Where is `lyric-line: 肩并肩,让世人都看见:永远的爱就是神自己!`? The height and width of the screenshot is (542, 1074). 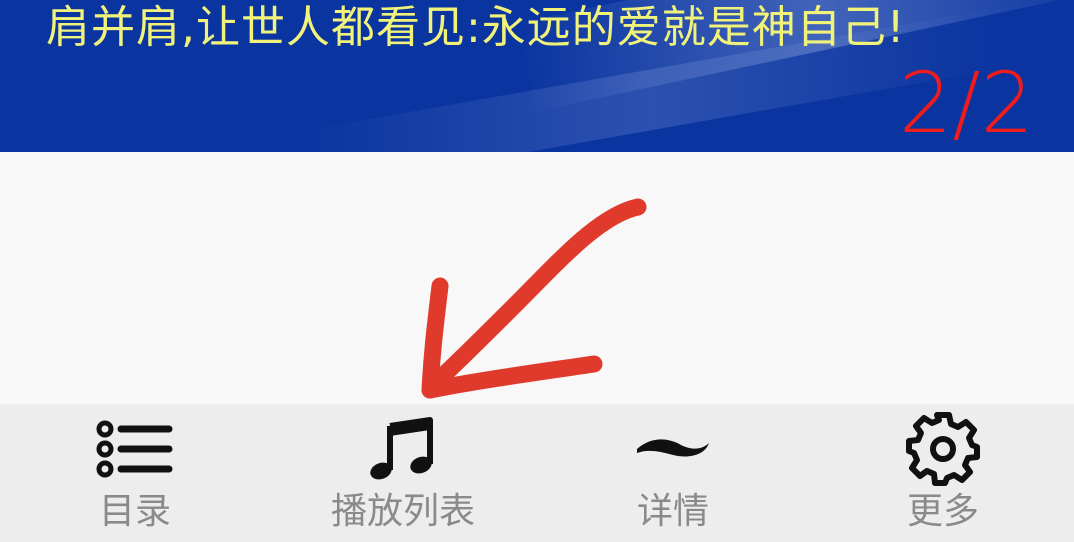
lyric-line: 肩并肩,让世人都看见:永远的爱就是神自己! is located at coordinates (476, 27).